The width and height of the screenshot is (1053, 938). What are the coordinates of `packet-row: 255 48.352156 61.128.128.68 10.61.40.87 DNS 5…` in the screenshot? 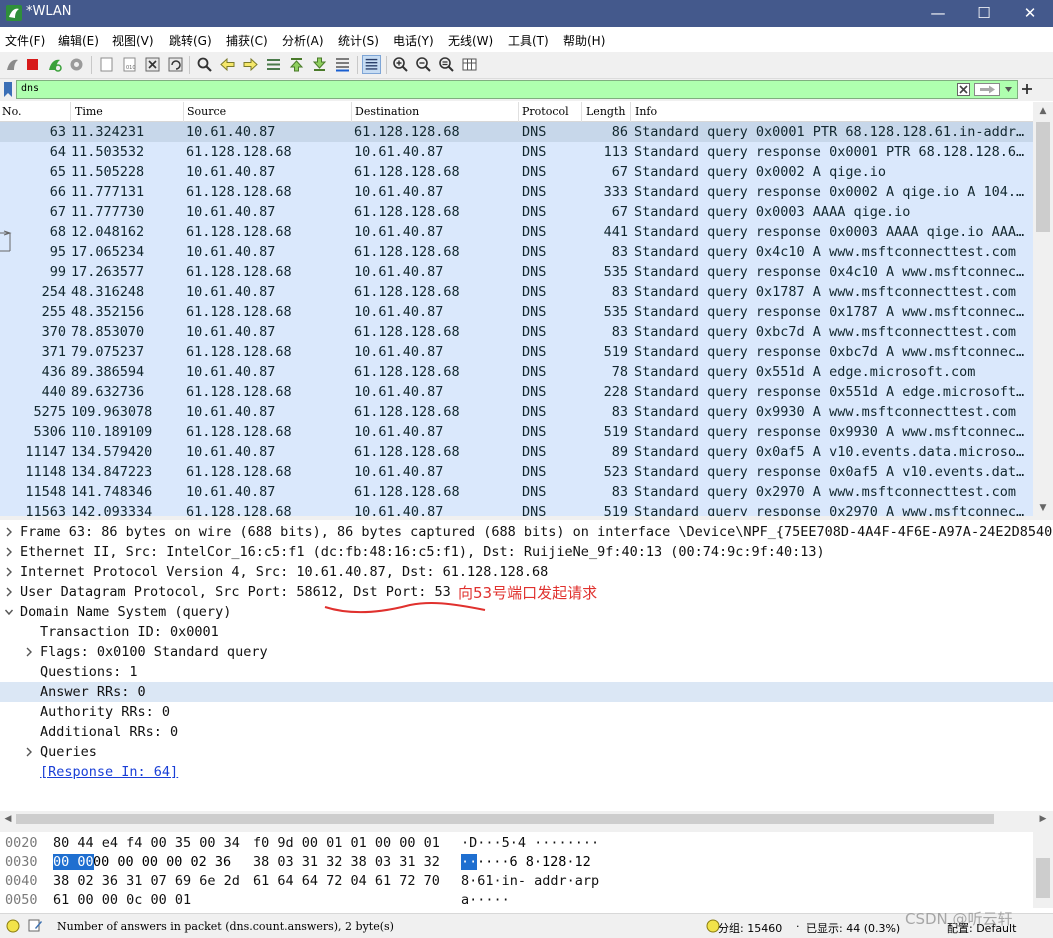 It's located at (516, 312).